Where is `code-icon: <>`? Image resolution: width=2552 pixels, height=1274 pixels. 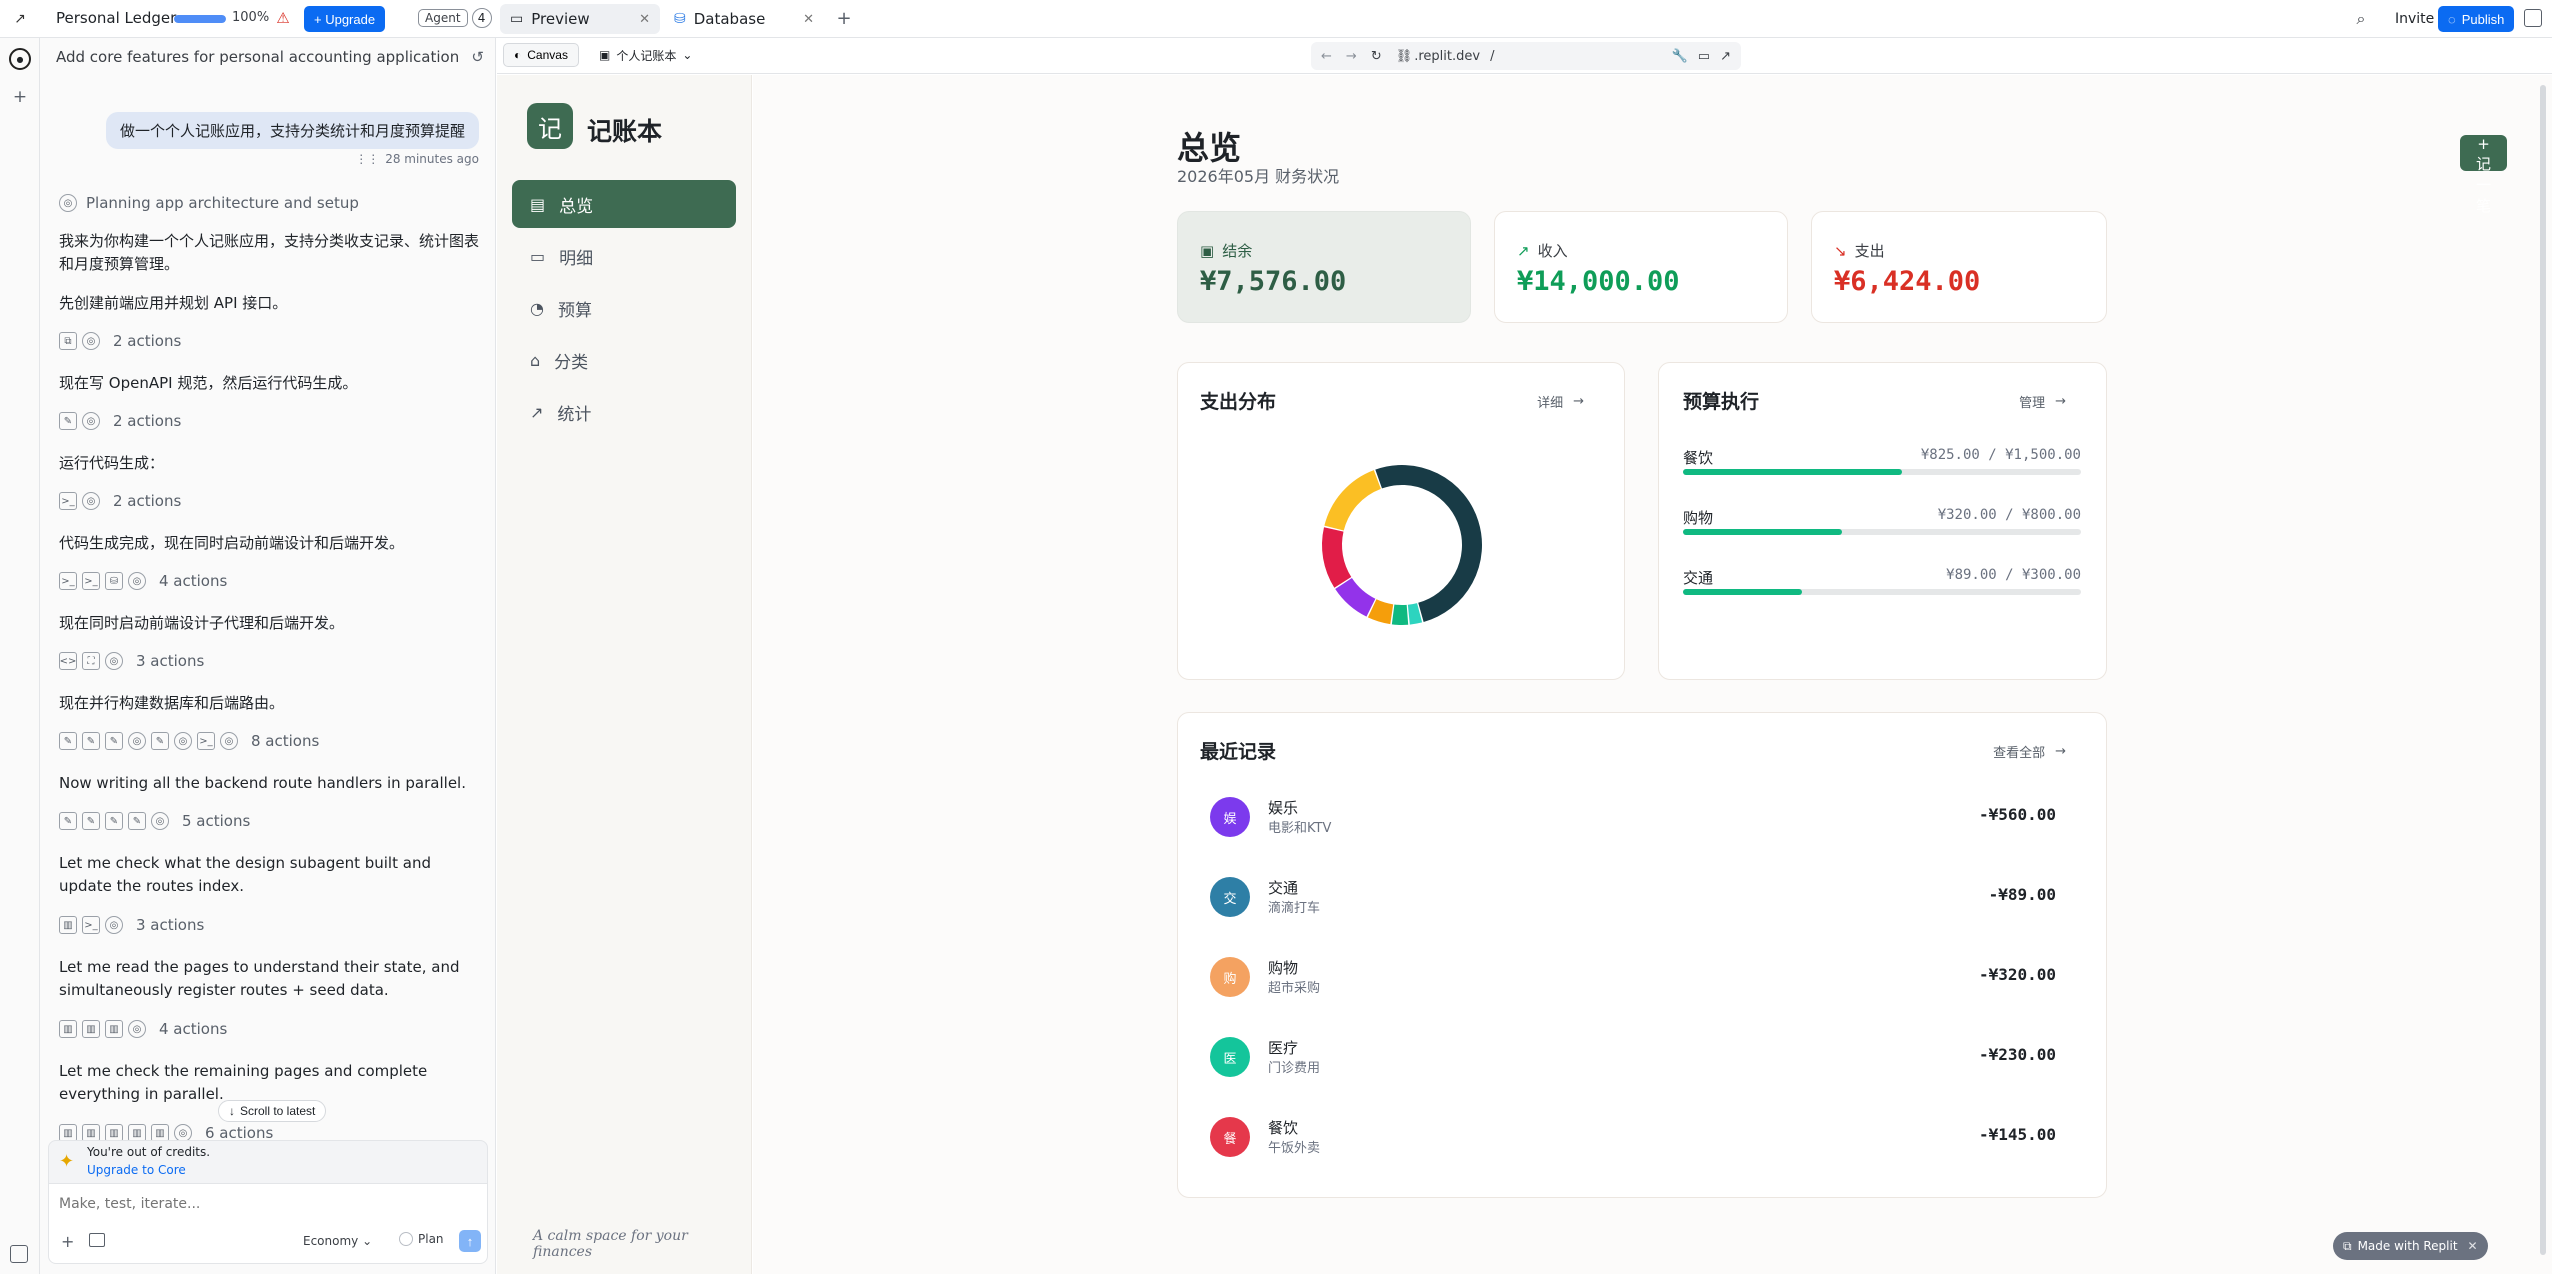 code-icon: <> is located at coordinates (68, 661).